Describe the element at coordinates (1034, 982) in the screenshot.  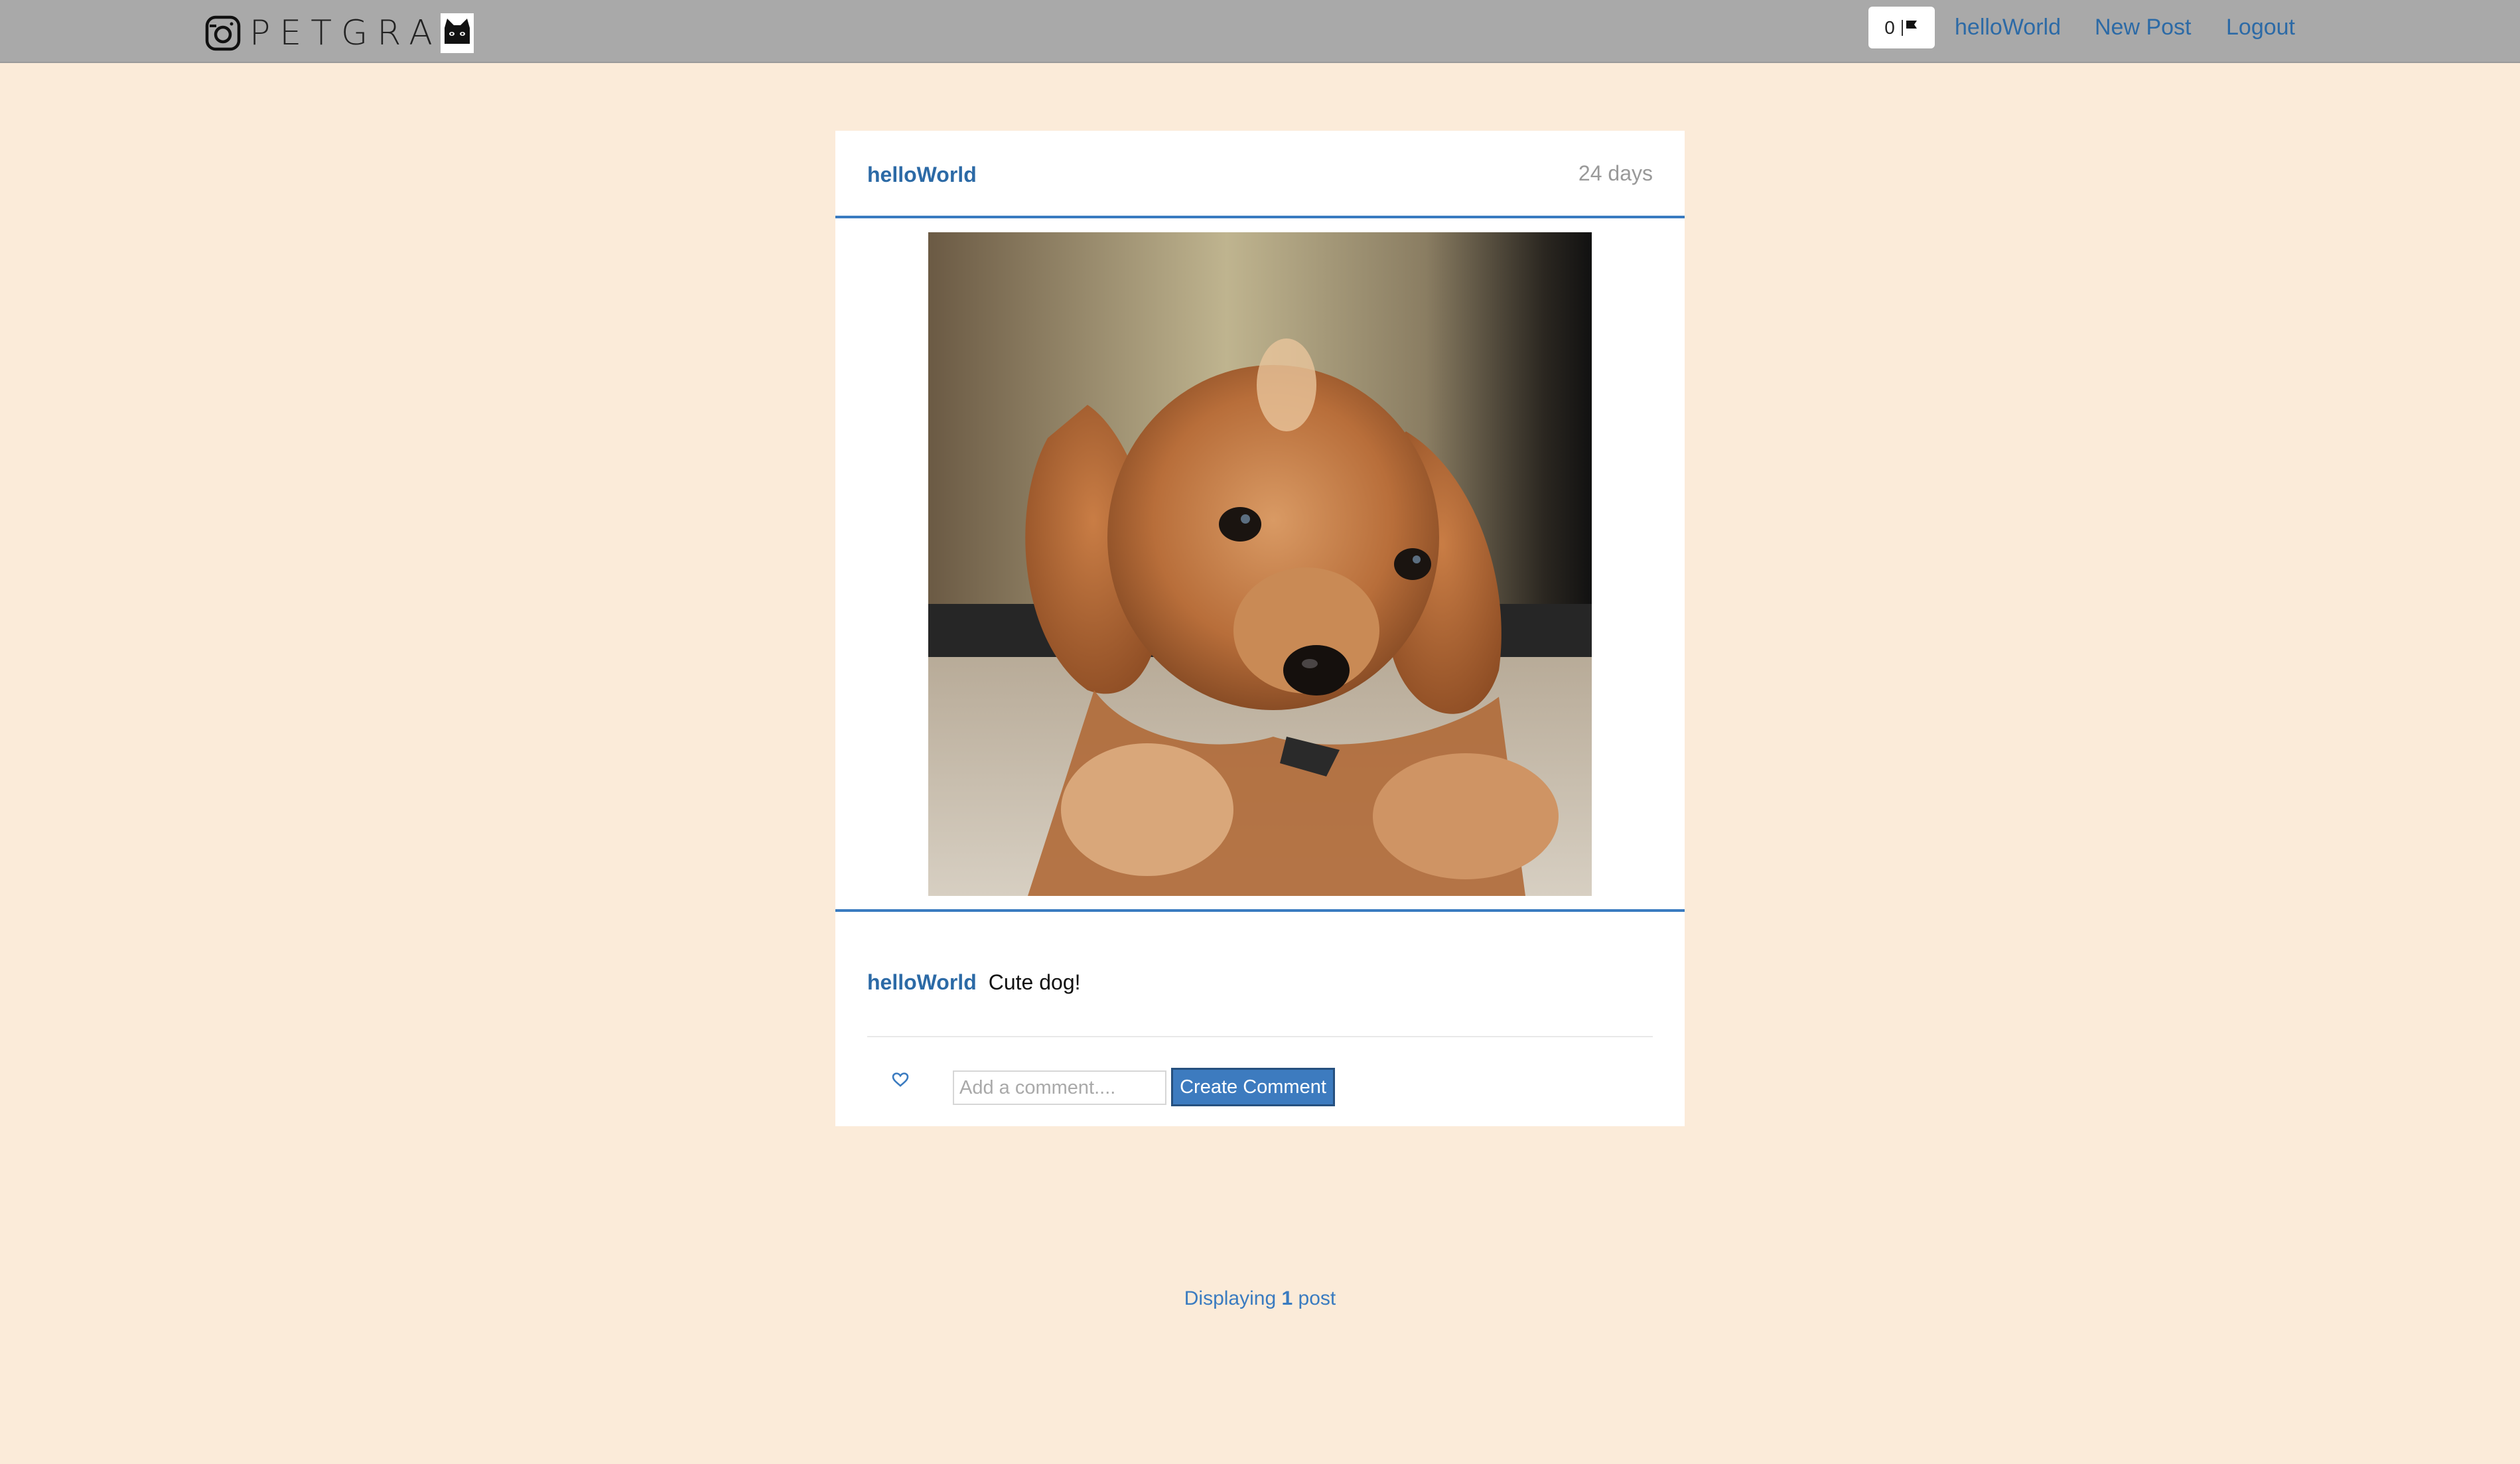
I see `comment-text: Cute dog!` at that location.